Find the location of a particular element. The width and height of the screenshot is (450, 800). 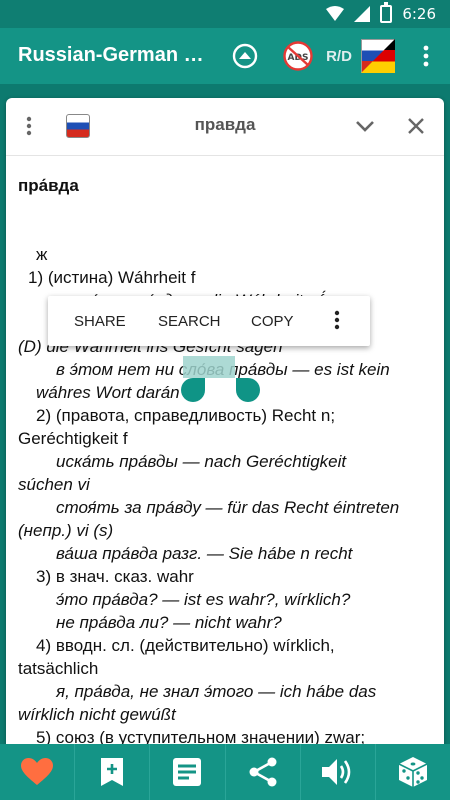

search-selection-button: SEARCH is located at coordinates (189, 321).